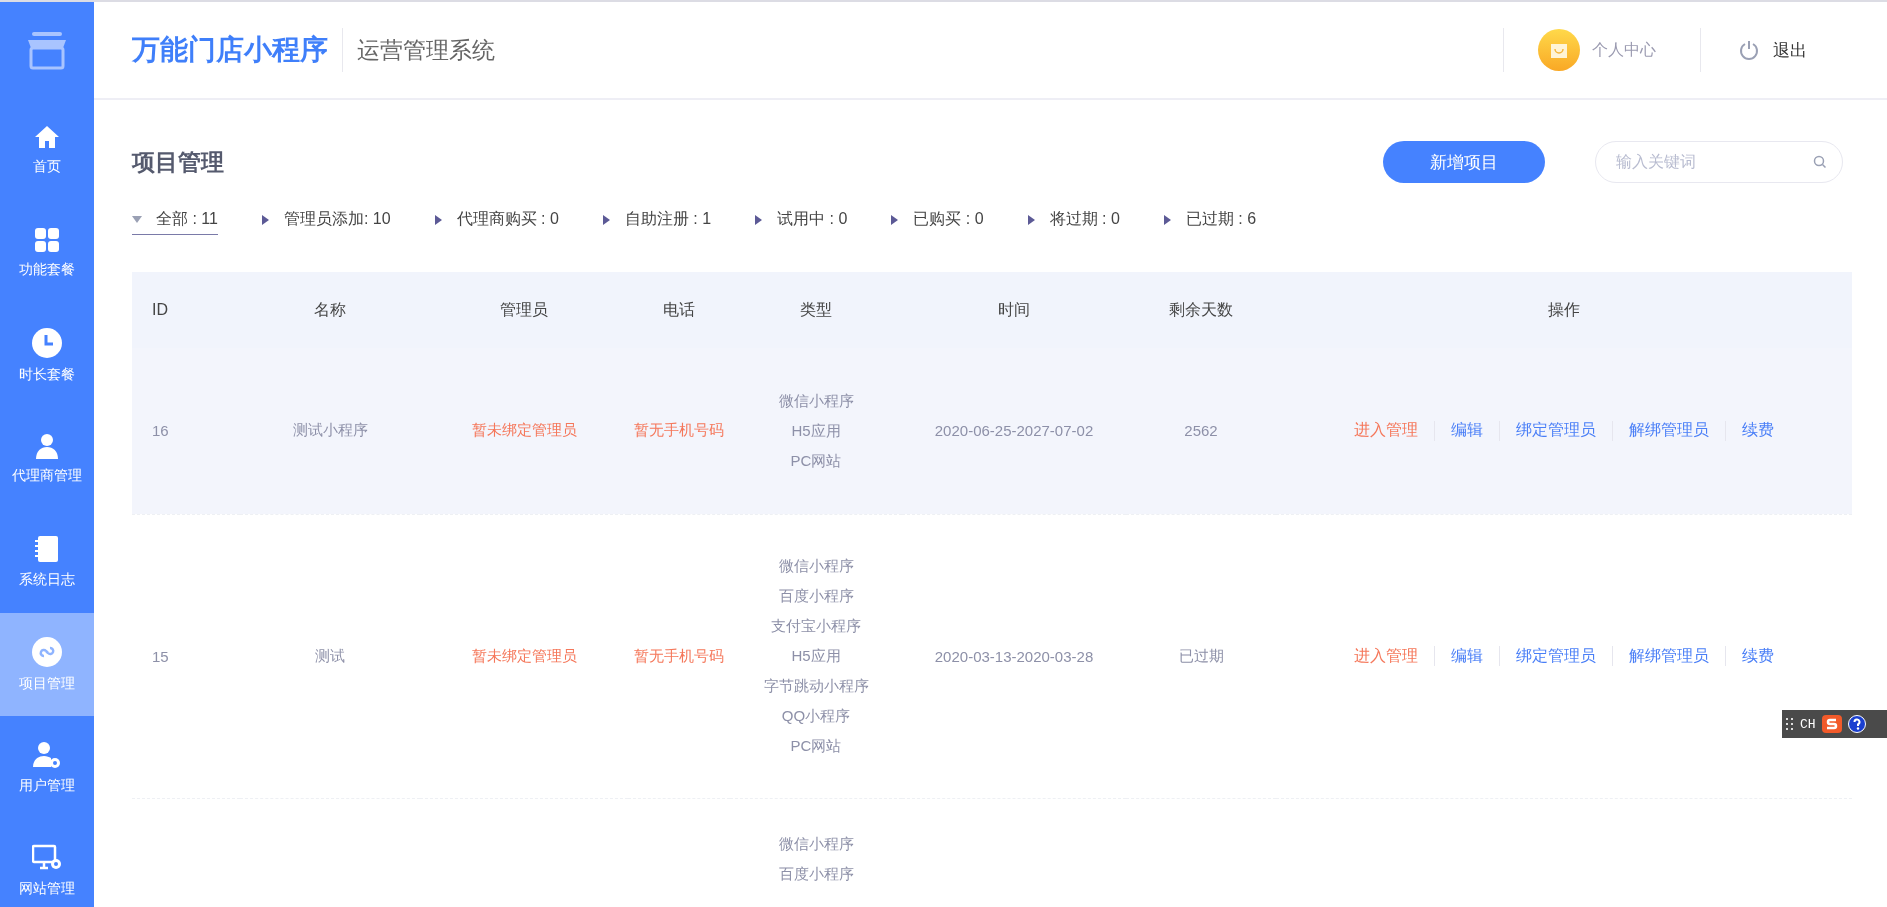 The width and height of the screenshot is (1887, 907). What do you see at coordinates (1201, 309) in the screenshot?
I see `column-header: 剩余天数` at bounding box center [1201, 309].